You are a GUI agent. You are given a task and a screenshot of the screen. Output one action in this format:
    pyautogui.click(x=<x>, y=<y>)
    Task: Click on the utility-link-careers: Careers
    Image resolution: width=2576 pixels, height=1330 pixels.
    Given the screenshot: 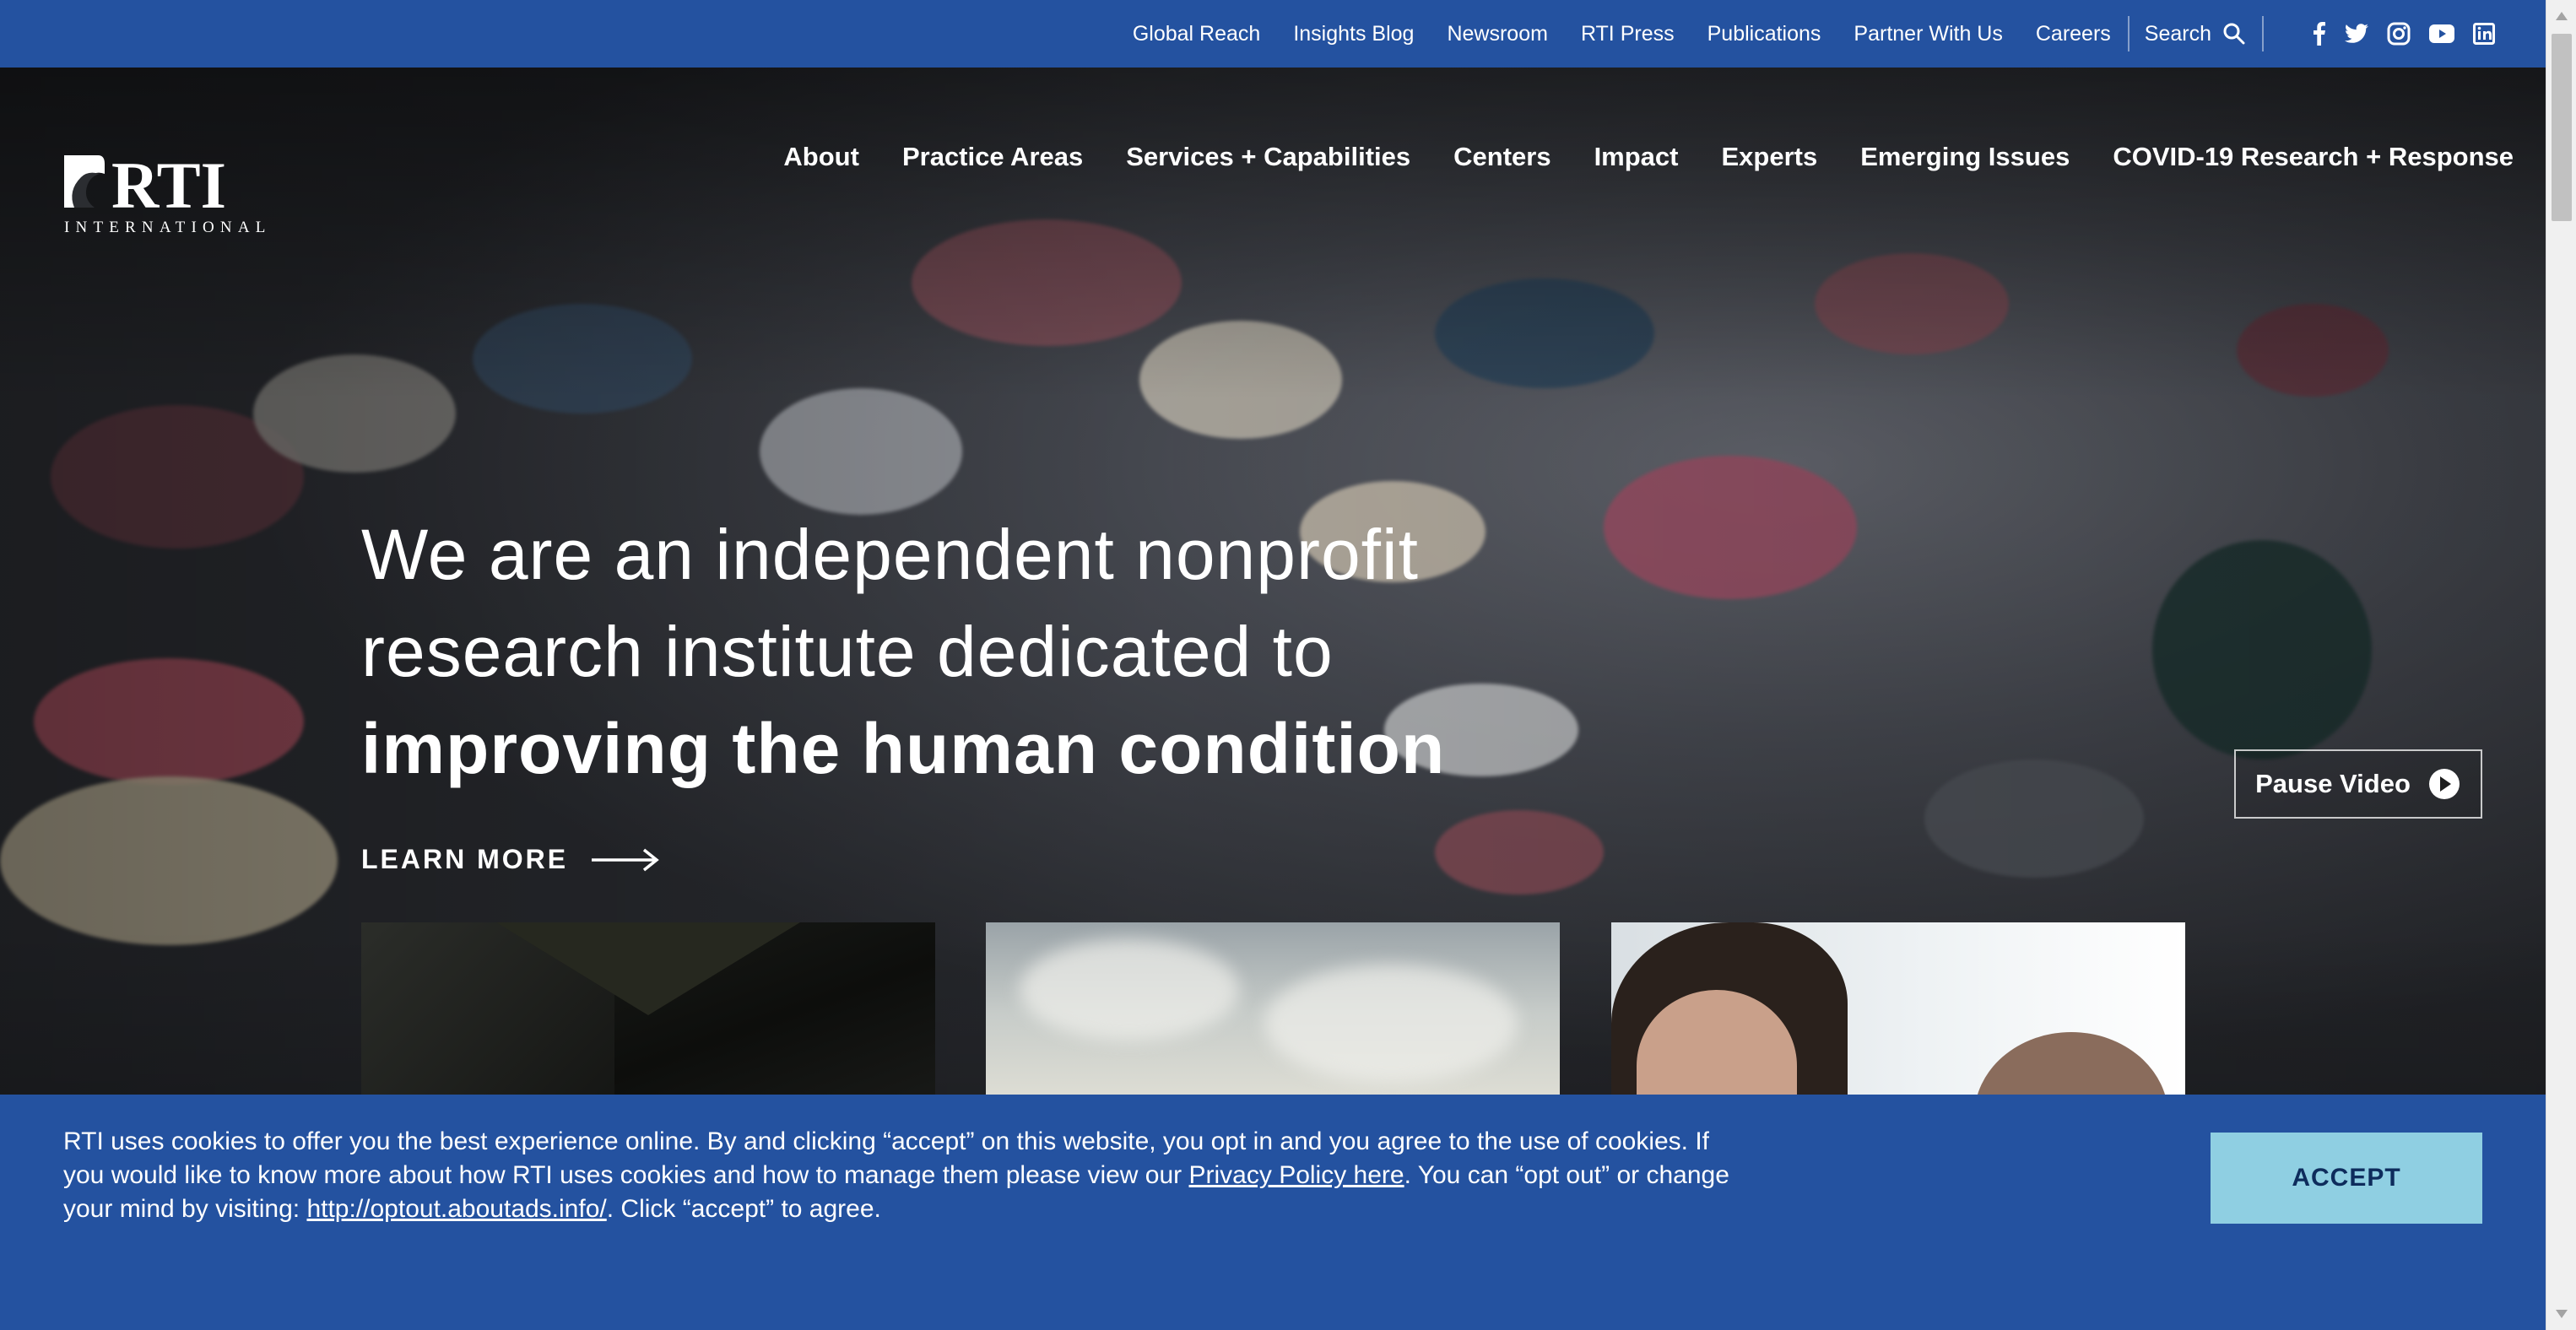 What is the action you would take?
    pyautogui.click(x=2073, y=34)
    